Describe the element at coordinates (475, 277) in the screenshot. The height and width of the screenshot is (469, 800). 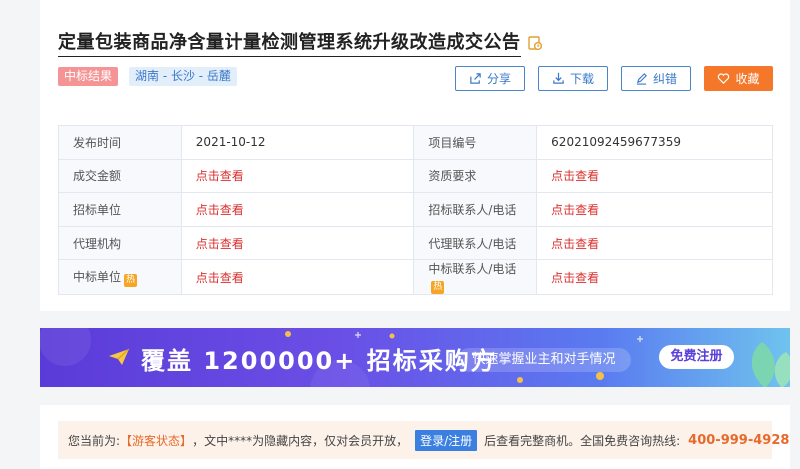
I see `label-winning-contact-cell: 中标联系人/电话热` at that location.